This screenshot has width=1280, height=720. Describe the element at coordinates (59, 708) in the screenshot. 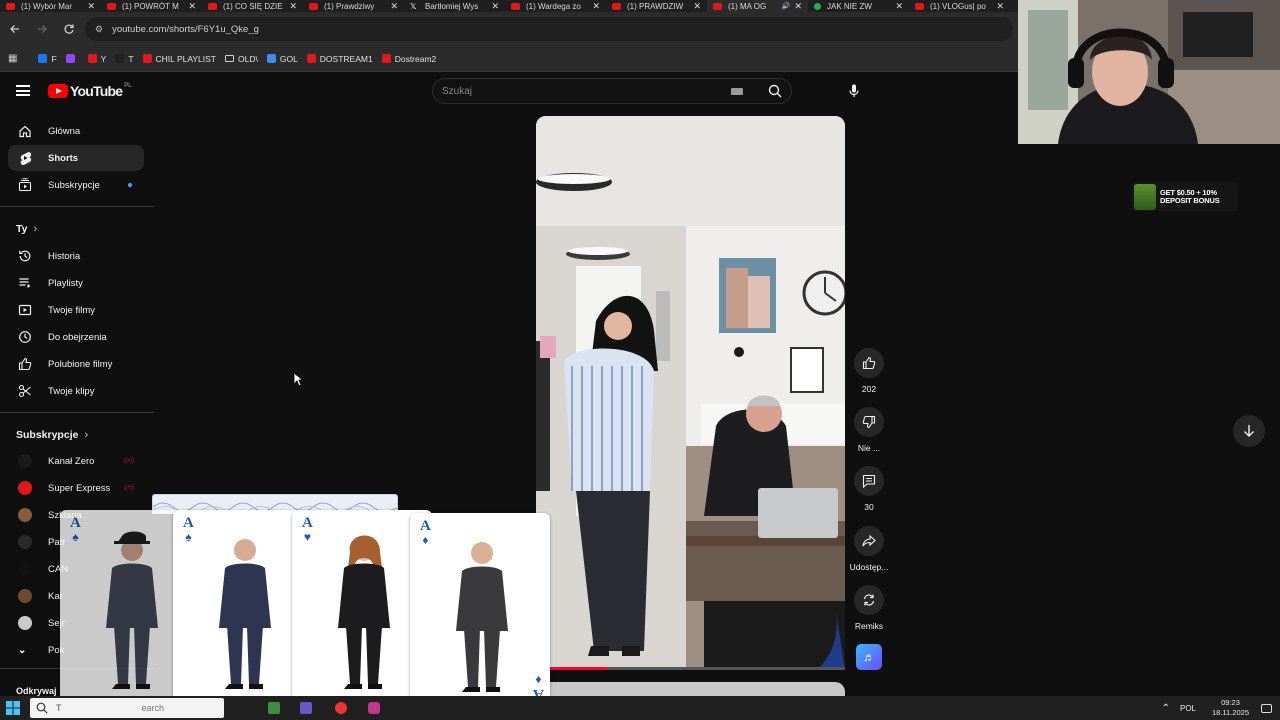

I see `taskbar-search-text: T` at that location.